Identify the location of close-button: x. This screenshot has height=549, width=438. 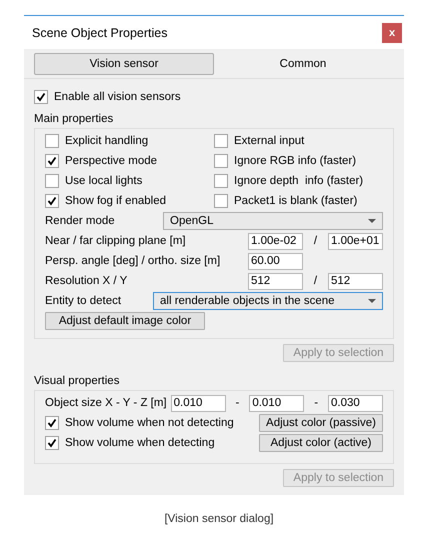
(392, 32).